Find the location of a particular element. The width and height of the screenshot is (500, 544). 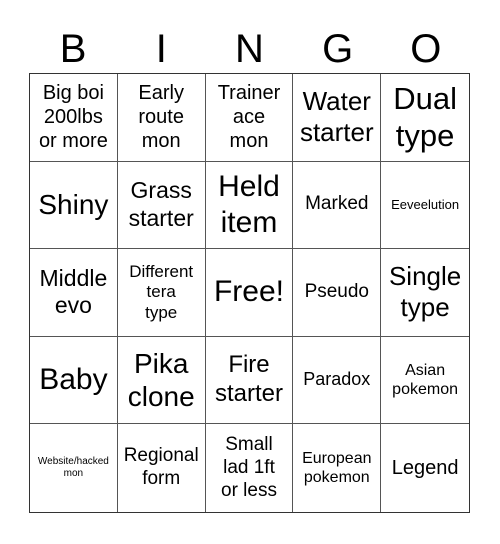

bingo-cell: Big boi 200lbs or more is located at coordinates (74, 118).